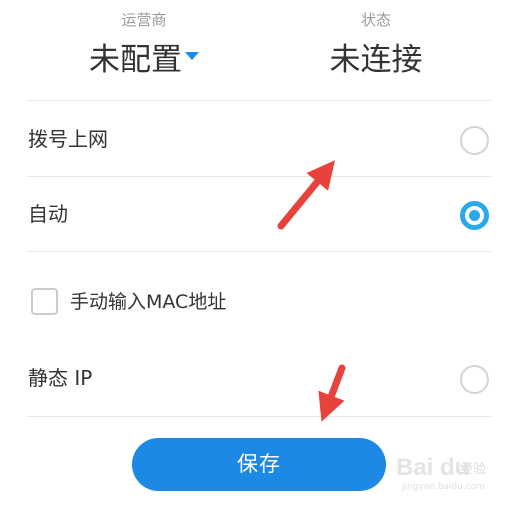  What do you see at coordinates (444, 487) in the screenshot?
I see `watermark-url: jingyan.baidu.com` at bounding box center [444, 487].